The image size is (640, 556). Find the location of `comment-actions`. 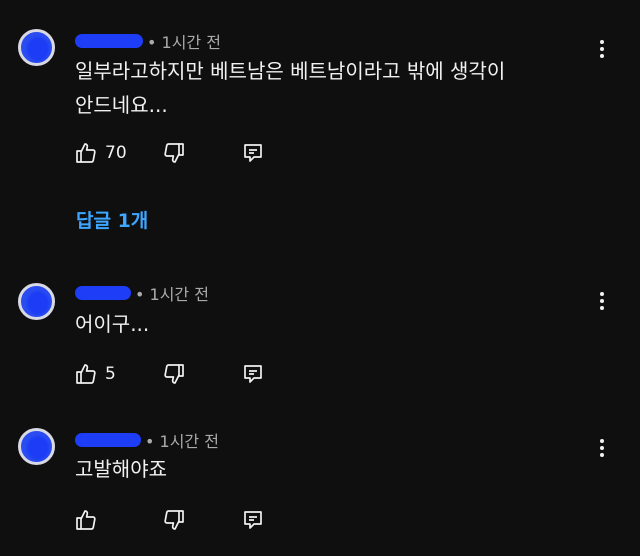

comment-actions is located at coordinates (174, 520).